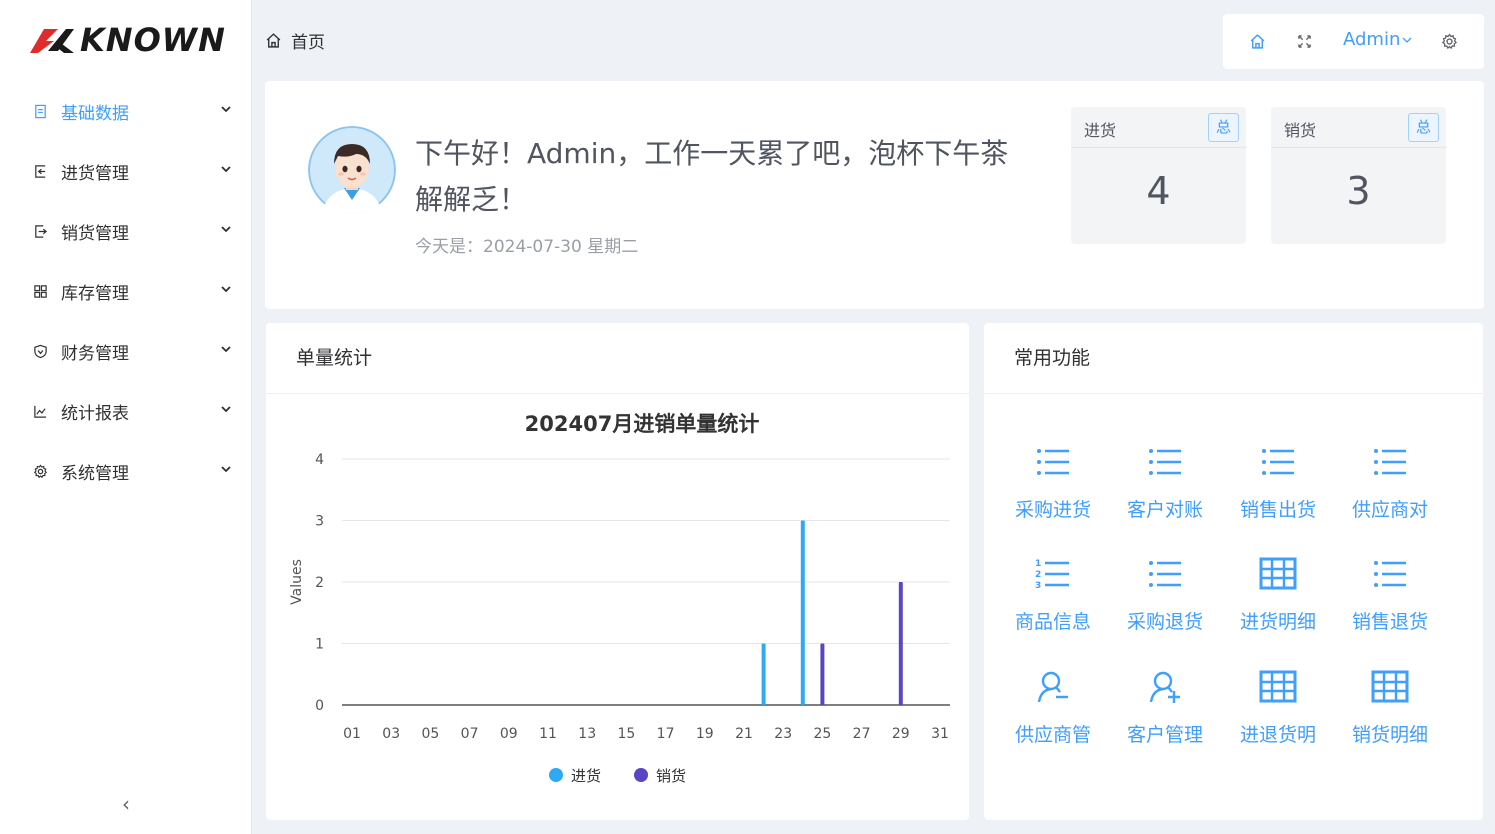 The height and width of the screenshot is (834, 1495). Describe the element at coordinates (1390, 718) in the screenshot. I see `function-shortcut: 销货明细` at that location.